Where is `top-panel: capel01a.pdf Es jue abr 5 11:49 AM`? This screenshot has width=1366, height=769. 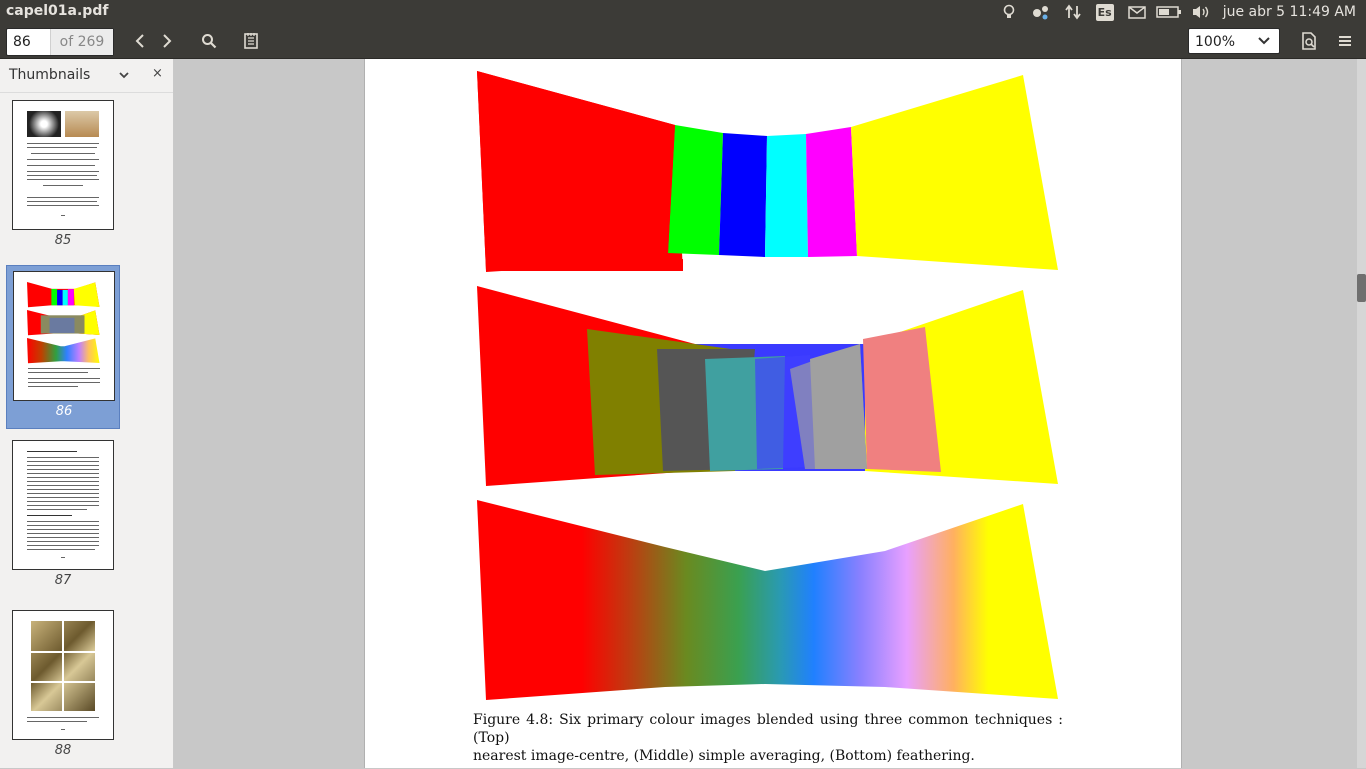
top-panel: capel01a.pdf Es jue abr 5 11:49 AM is located at coordinates (683, 12).